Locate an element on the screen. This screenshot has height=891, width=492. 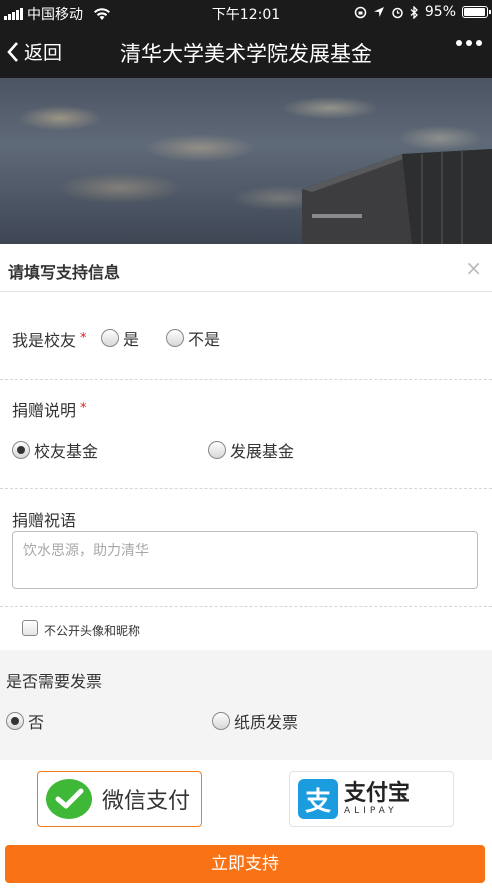
alumni-no-radio: 不是 is located at coordinates (193, 338).